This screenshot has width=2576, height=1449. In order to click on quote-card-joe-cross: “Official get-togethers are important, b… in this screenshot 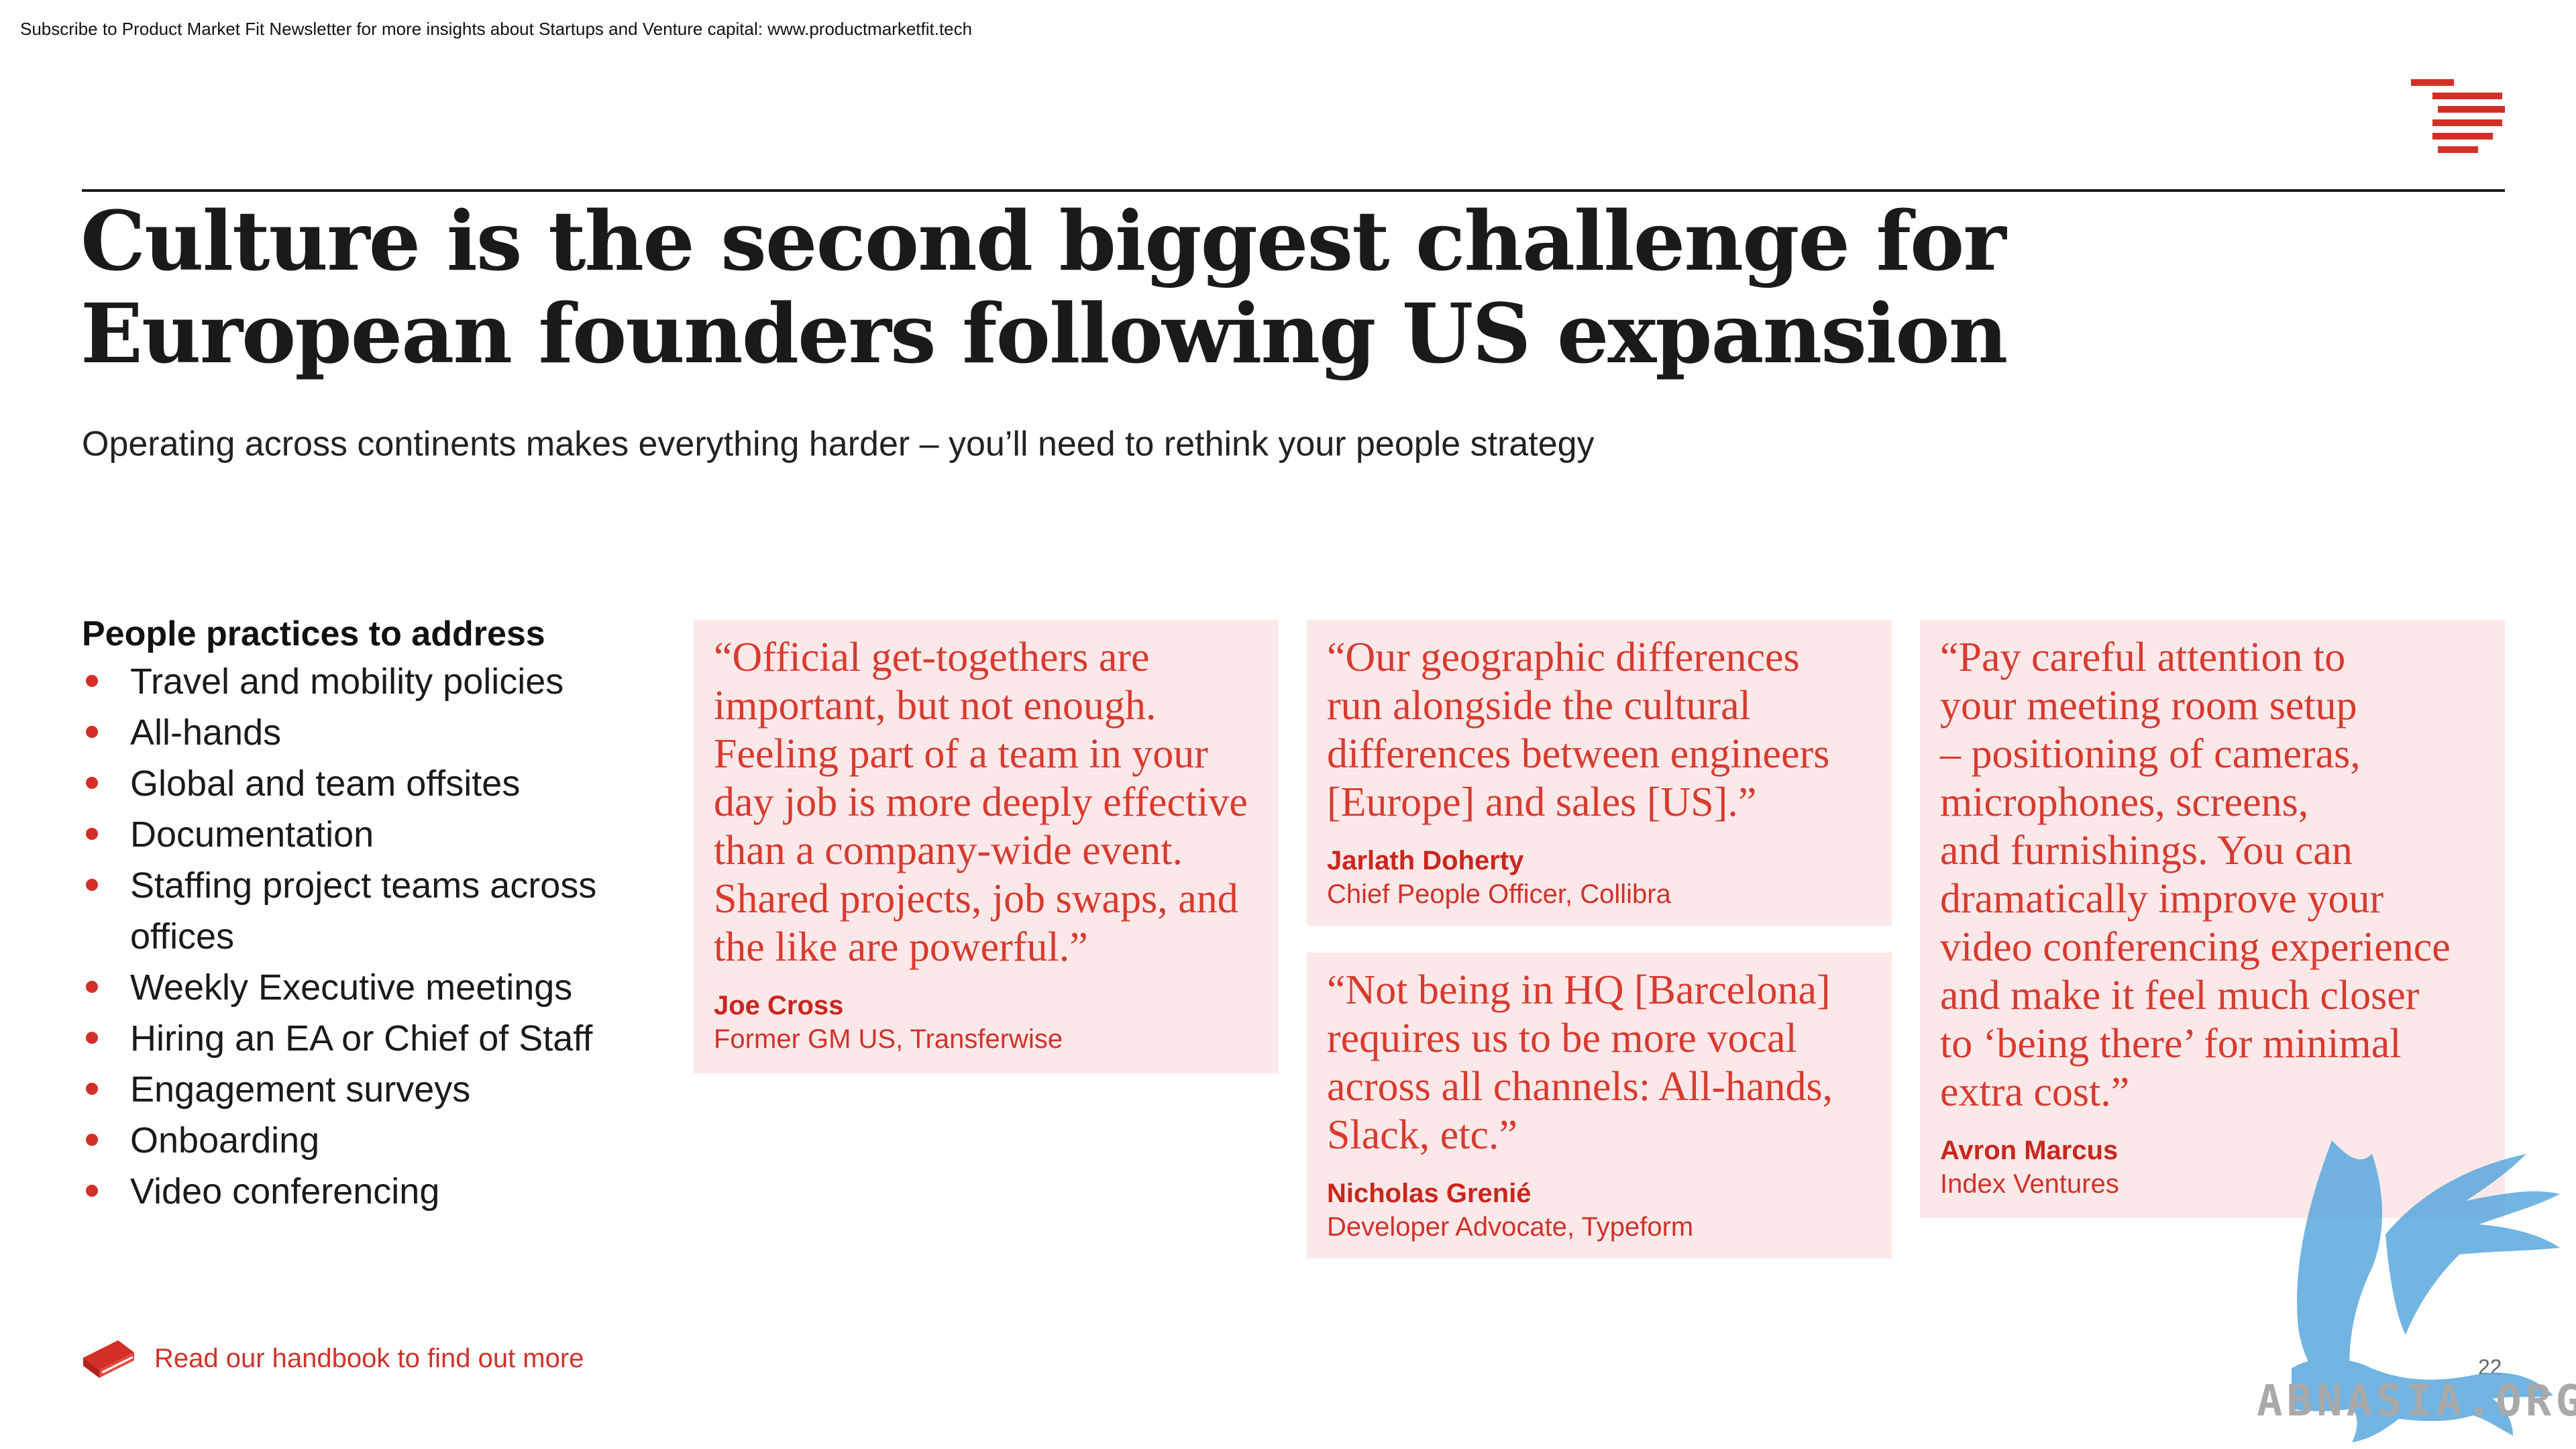, I will do `click(986, 846)`.